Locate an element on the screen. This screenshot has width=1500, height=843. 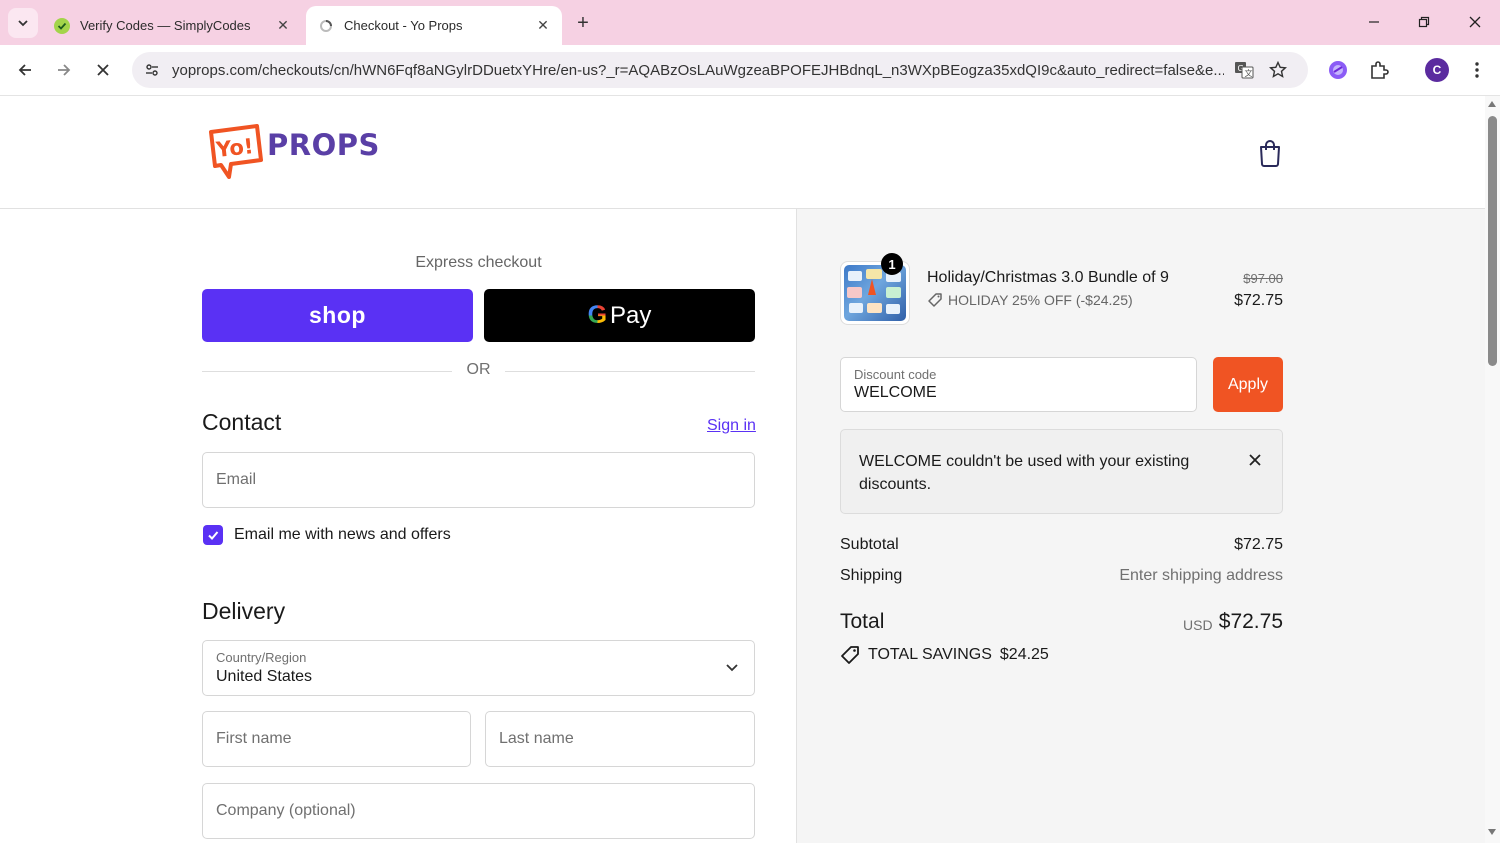
arrow-right-icon is located at coordinates (64, 70).